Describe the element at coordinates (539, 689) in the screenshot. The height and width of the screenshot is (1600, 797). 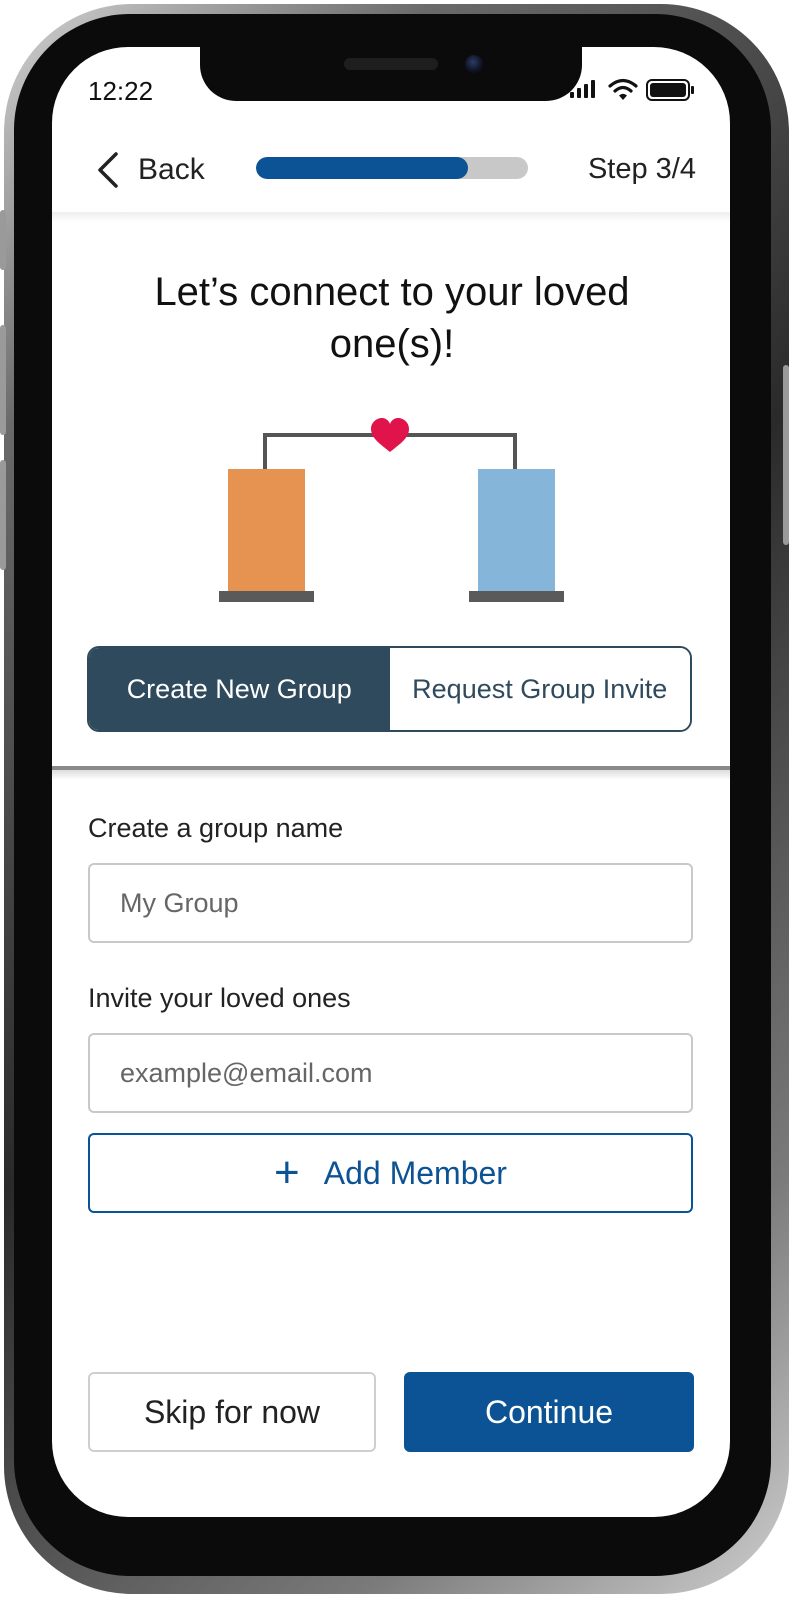
I see `tab-request-group-invite: Request Group Invite` at that location.